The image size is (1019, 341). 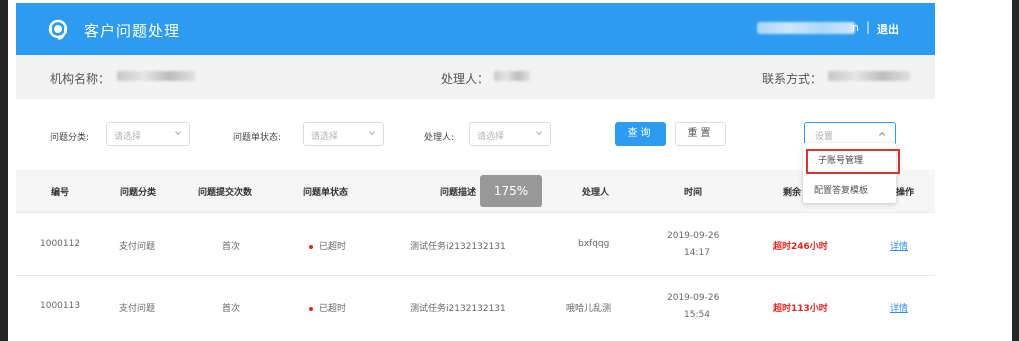 I want to click on chevron-up-icon, so click(x=882, y=133).